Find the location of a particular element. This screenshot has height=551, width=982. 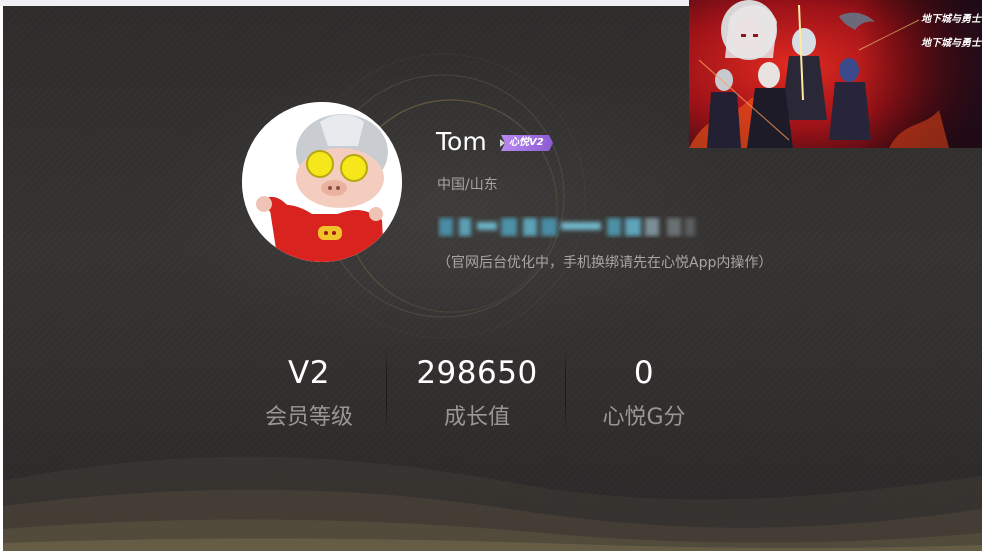

stat-g-points: 0 心悦G分 is located at coordinates (644, 393).